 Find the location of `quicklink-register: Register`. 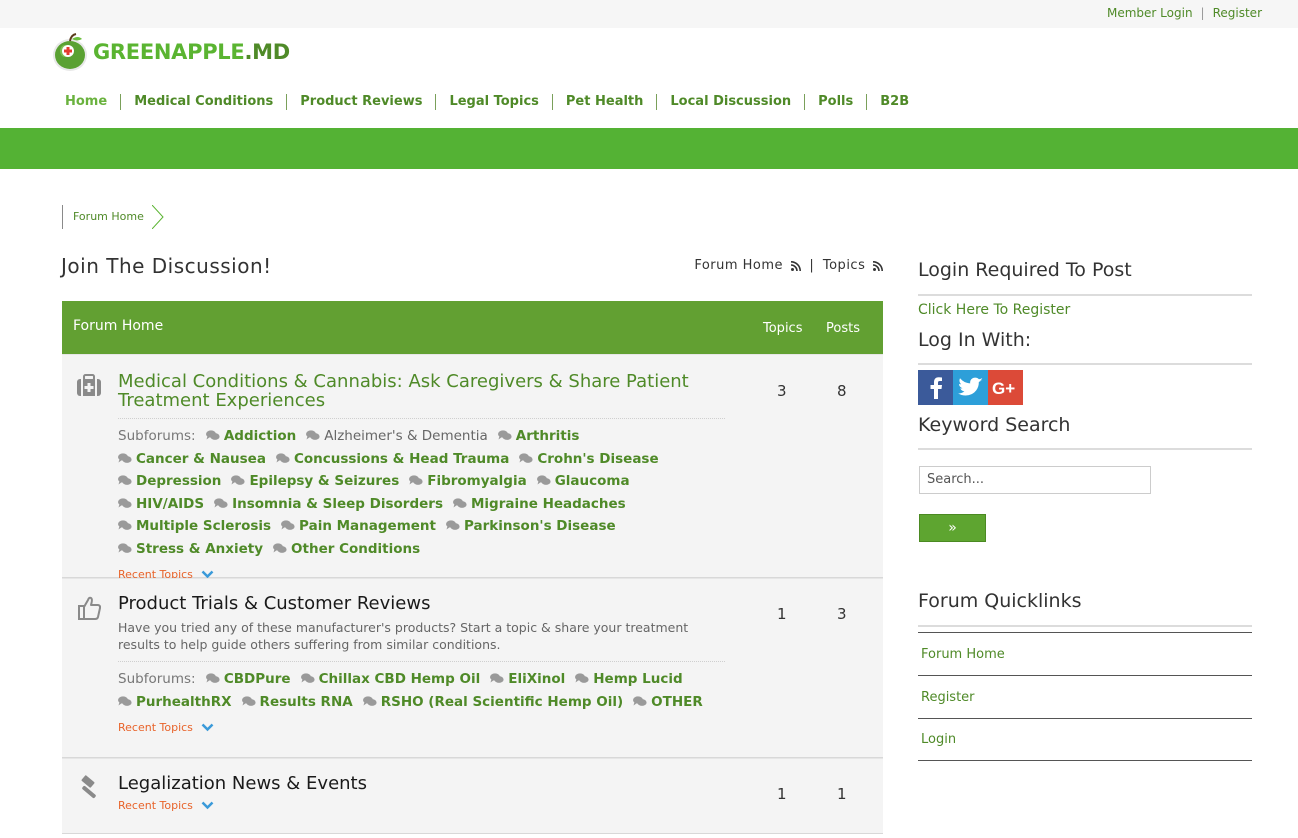

quicklink-register: Register is located at coordinates (948, 697).